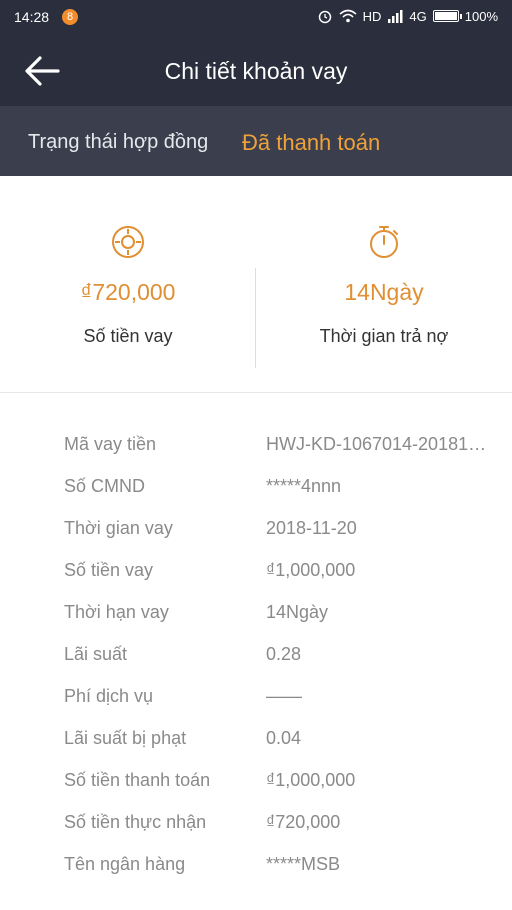  I want to click on detail-row-loan-date: Thời gian vay 2018-11-20, so click(256, 539).